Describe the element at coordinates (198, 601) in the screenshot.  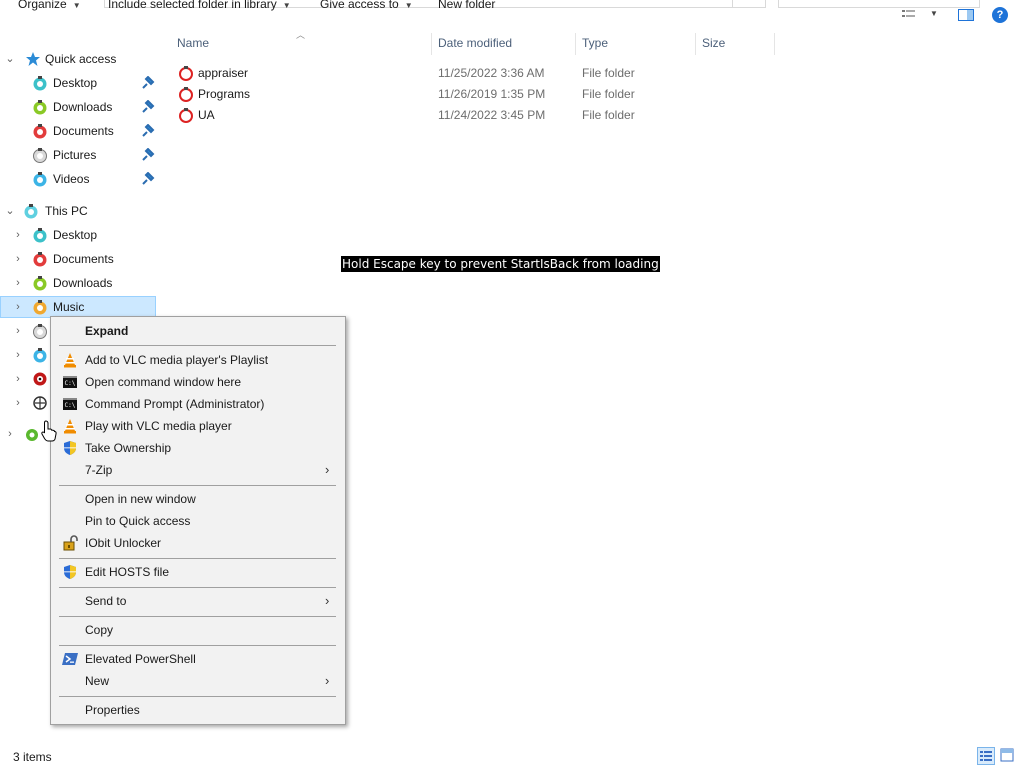
I see `menu-item-send-to: Send to ›` at that location.